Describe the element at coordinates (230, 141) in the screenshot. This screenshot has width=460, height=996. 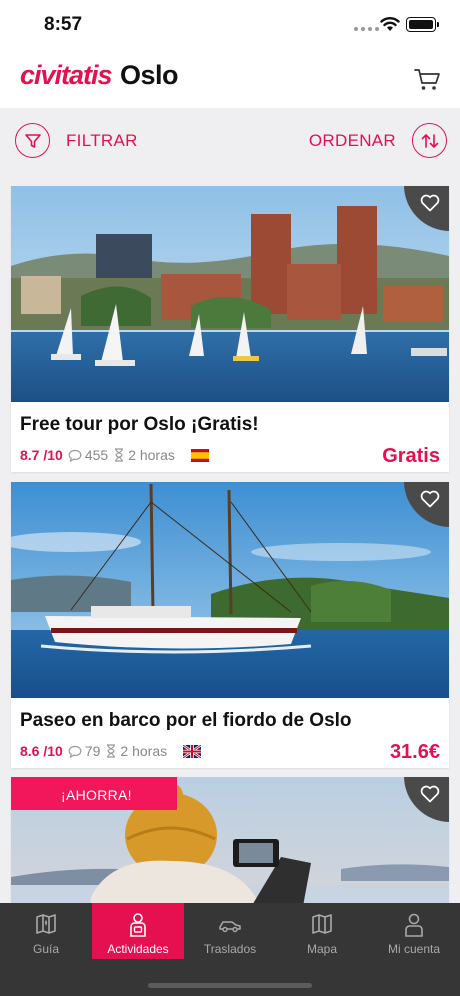
I see `filter-bar: FILTRAR ORDENAR` at that location.